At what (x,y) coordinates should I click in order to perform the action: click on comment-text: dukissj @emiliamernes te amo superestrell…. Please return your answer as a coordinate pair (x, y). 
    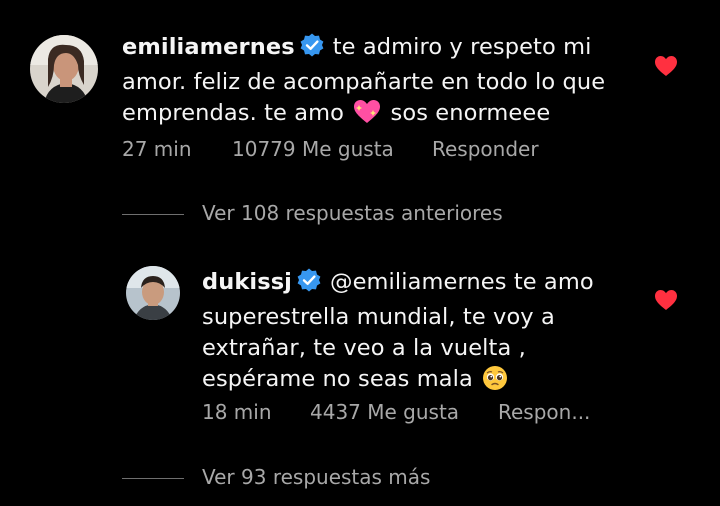
    Looking at the image, I should click on (407, 333).